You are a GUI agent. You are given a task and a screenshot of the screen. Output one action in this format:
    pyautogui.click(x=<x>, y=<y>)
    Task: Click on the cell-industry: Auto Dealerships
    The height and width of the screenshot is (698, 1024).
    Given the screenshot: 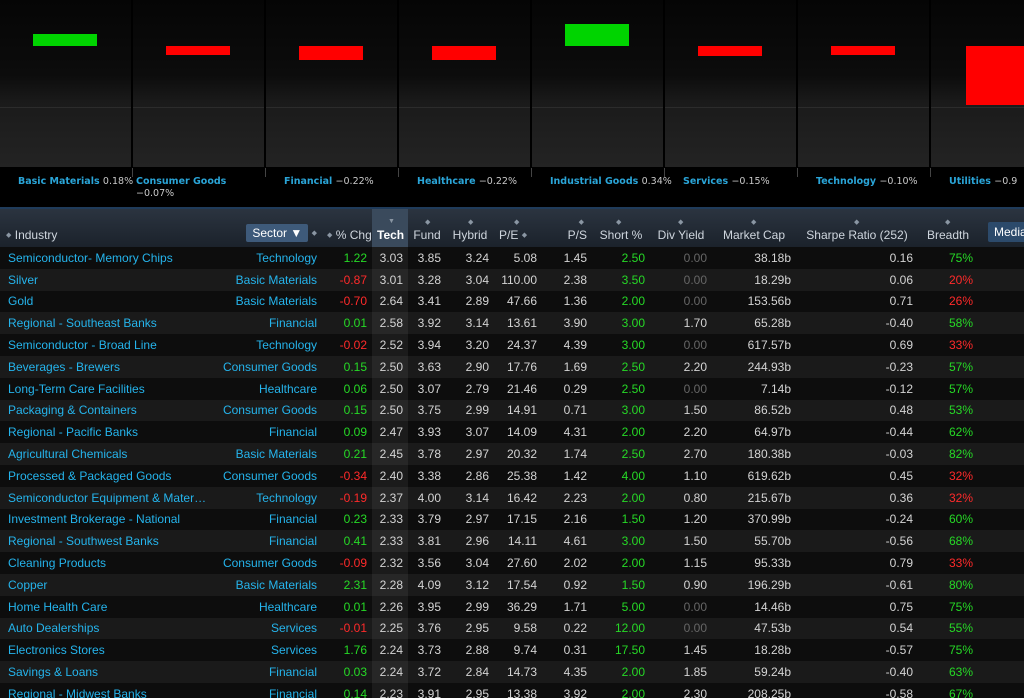 What is the action you would take?
    pyautogui.click(x=106, y=629)
    